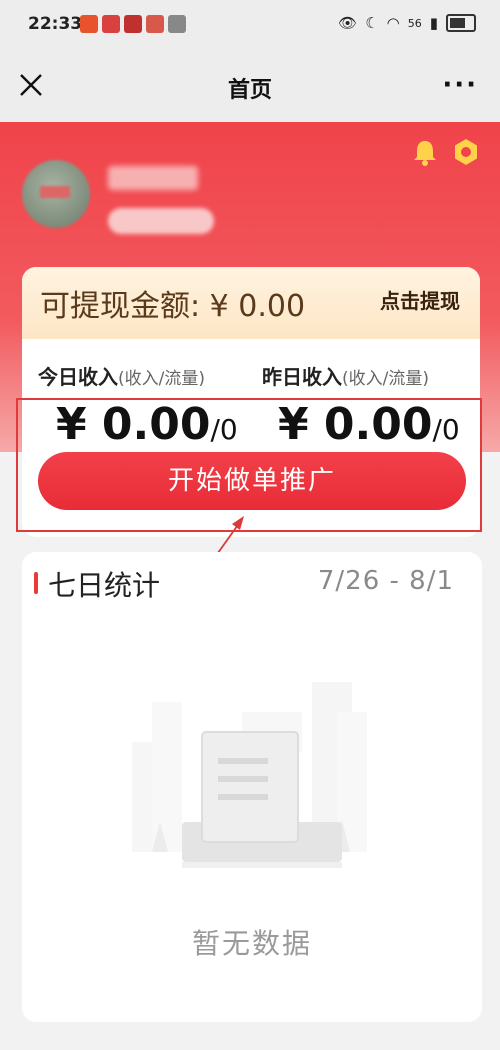 The image size is (500, 1050). I want to click on status-indicators: 👁 ☾ ◠ 56 ▮, so click(407, 23).